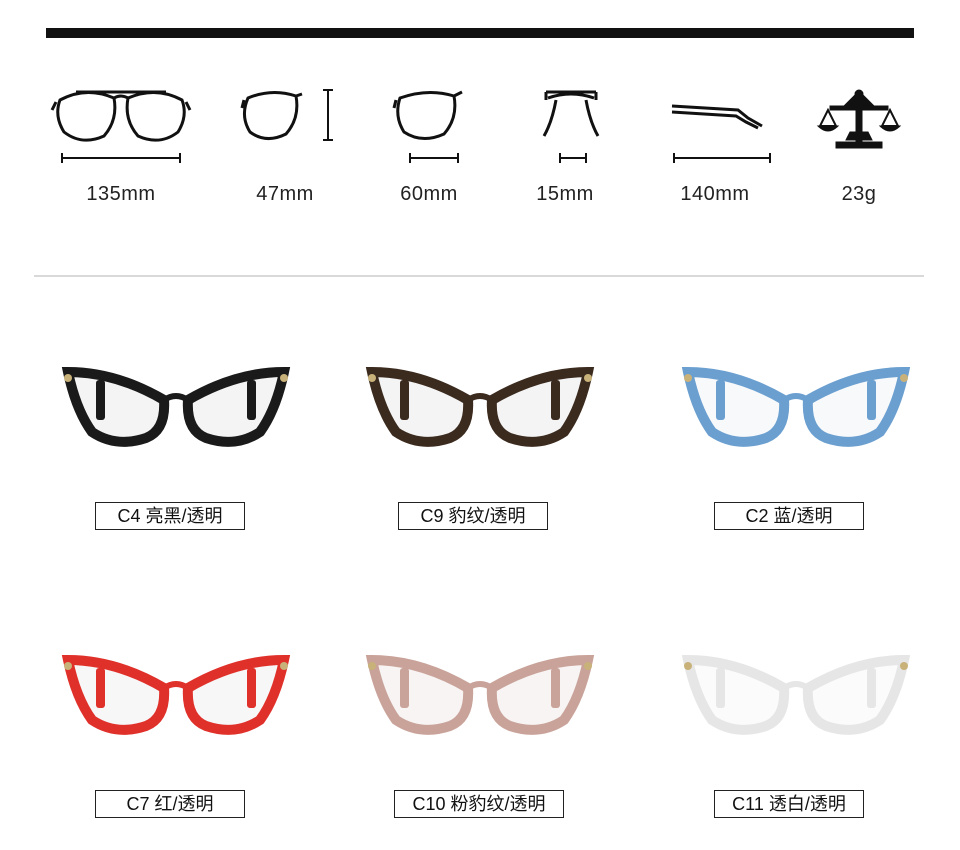 The image size is (960, 850). I want to click on spec-temple-length: 140mm, so click(715, 150).